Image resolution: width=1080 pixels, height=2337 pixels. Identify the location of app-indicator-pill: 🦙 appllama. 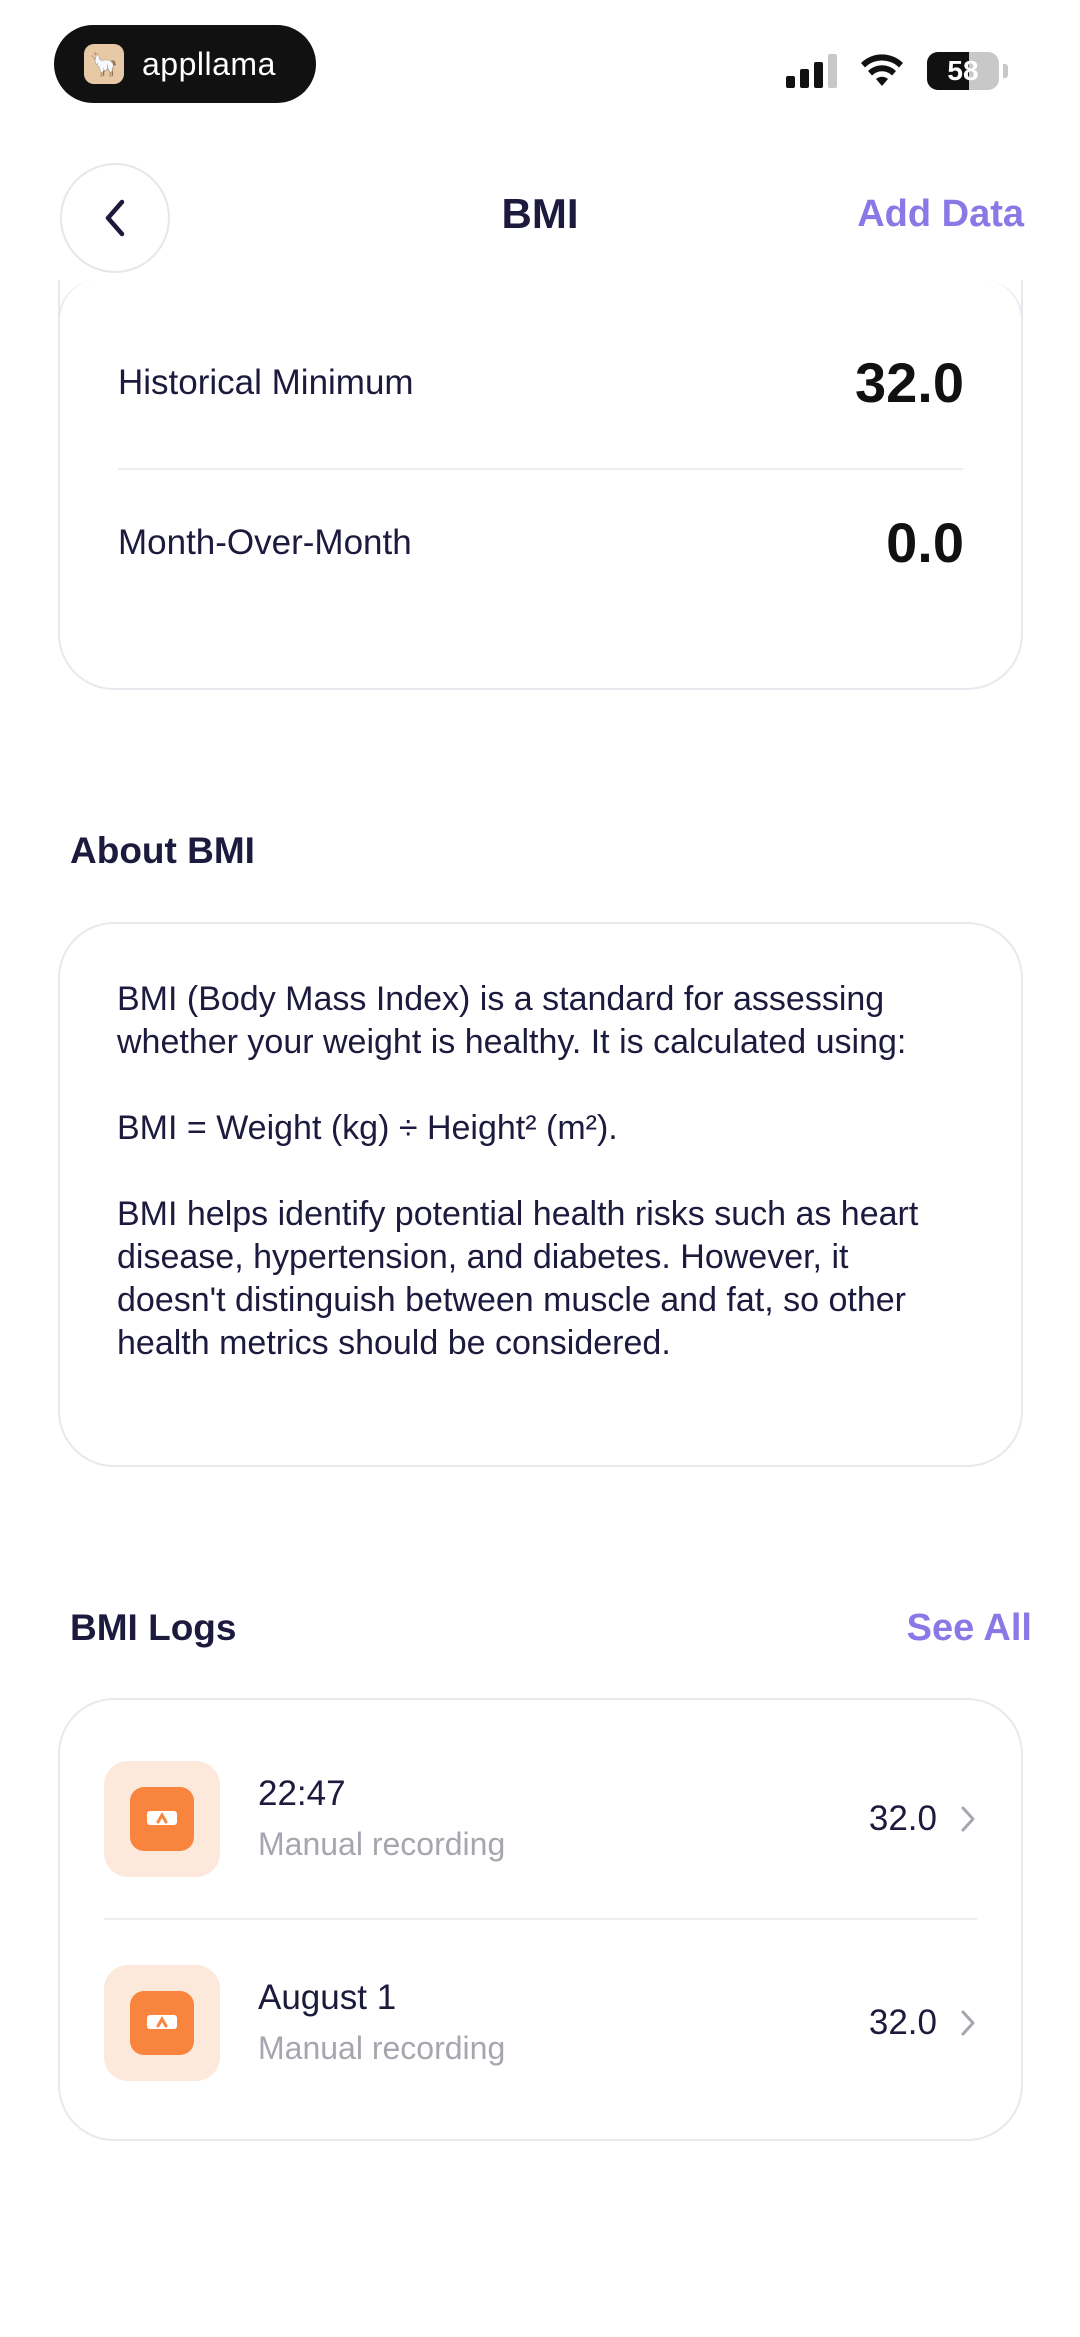
(185, 64).